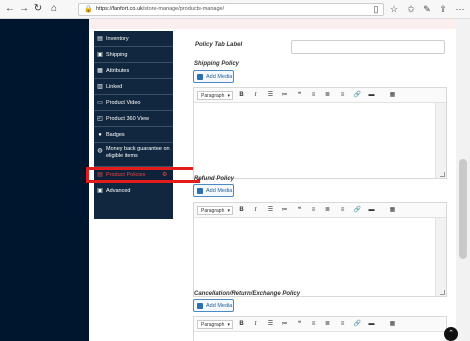 The image size is (470, 341). Describe the element at coordinates (133, 71) in the screenshot. I see `menu-item-attributes: ▦ Attributes` at that location.